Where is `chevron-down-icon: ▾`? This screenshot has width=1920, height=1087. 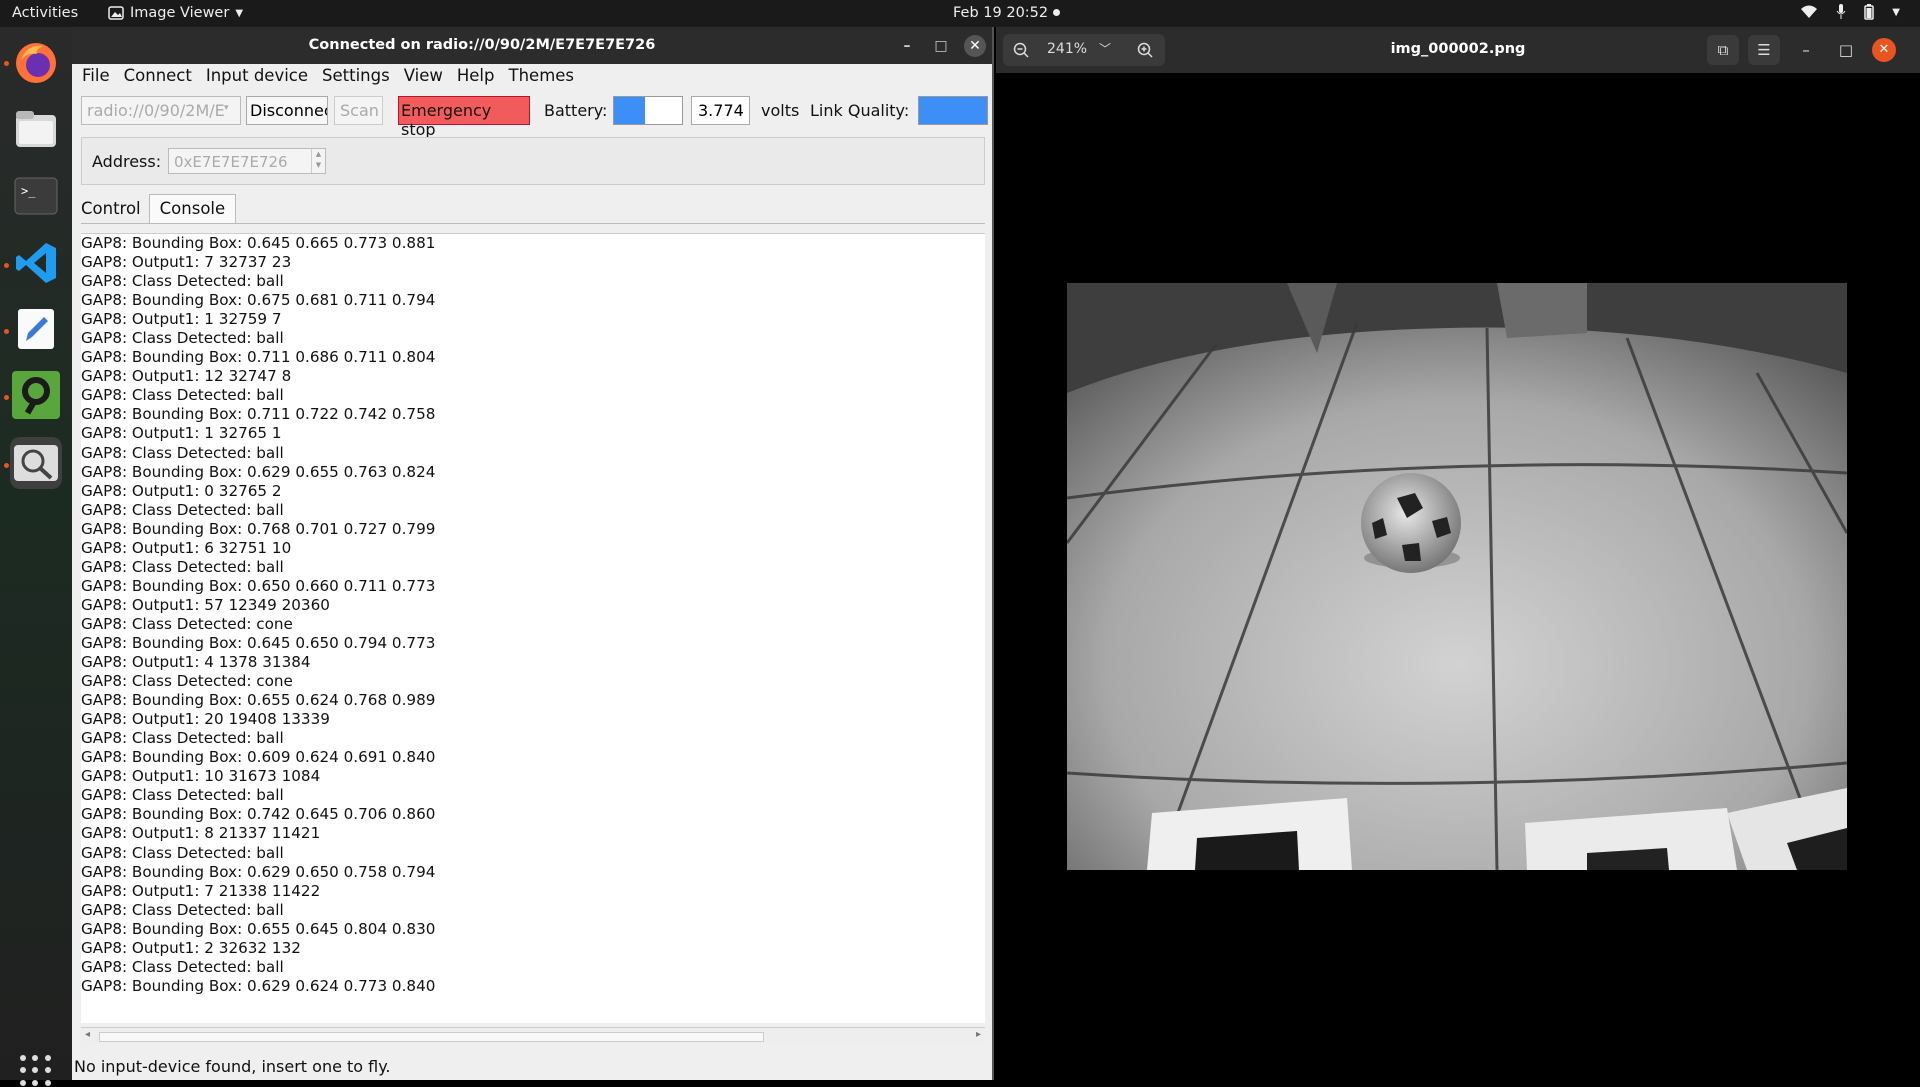
chevron-down-icon: ▾ is located at coordinates (226, 108).